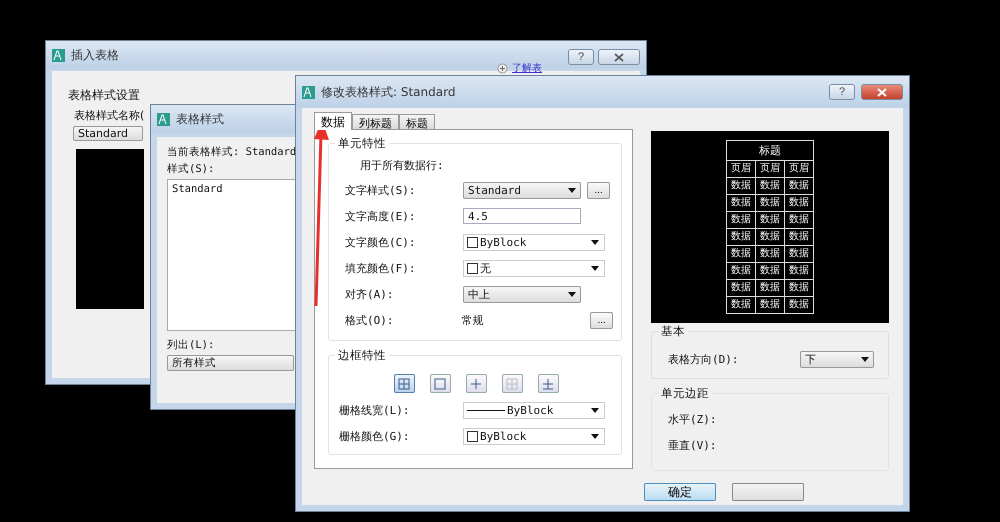  Describe the element at coordinates (527, 68) in the screenshot. I see `learn-link: 了解表` at that location.